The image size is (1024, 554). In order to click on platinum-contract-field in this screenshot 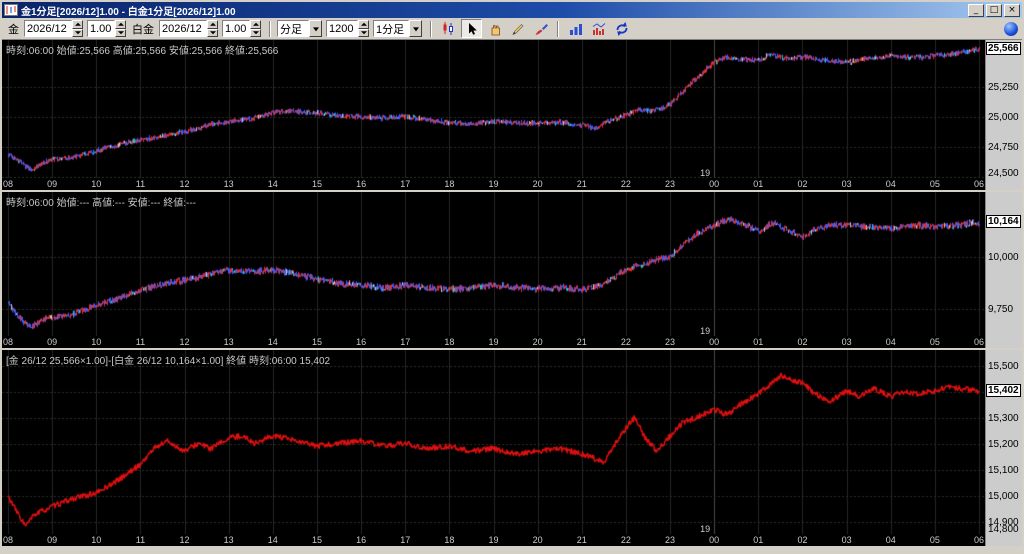, I will do `click(188, 28)`.